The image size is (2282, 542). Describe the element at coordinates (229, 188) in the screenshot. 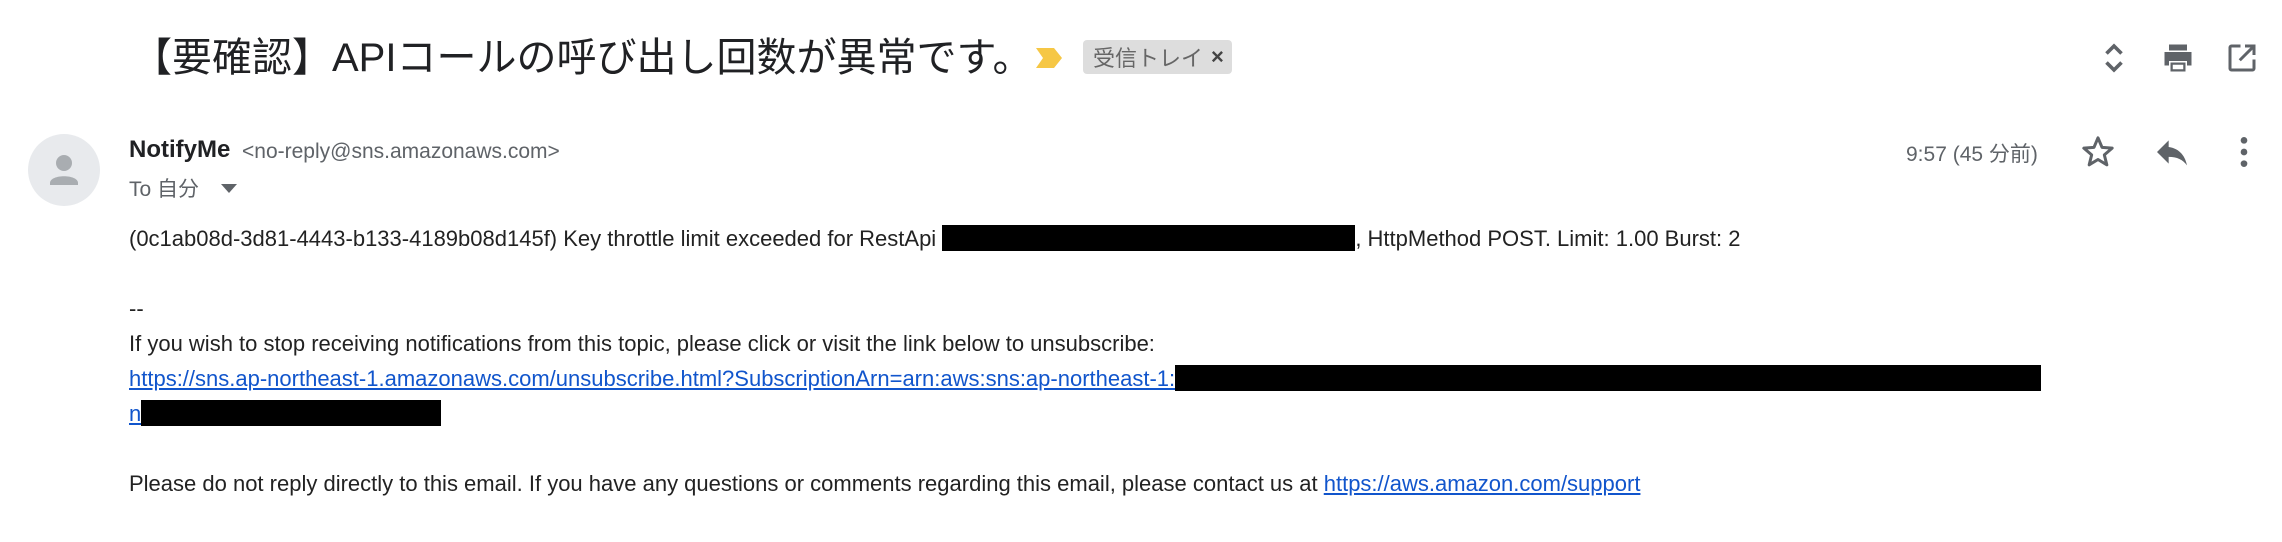

I see `show-details-chevron-icon` at that location.